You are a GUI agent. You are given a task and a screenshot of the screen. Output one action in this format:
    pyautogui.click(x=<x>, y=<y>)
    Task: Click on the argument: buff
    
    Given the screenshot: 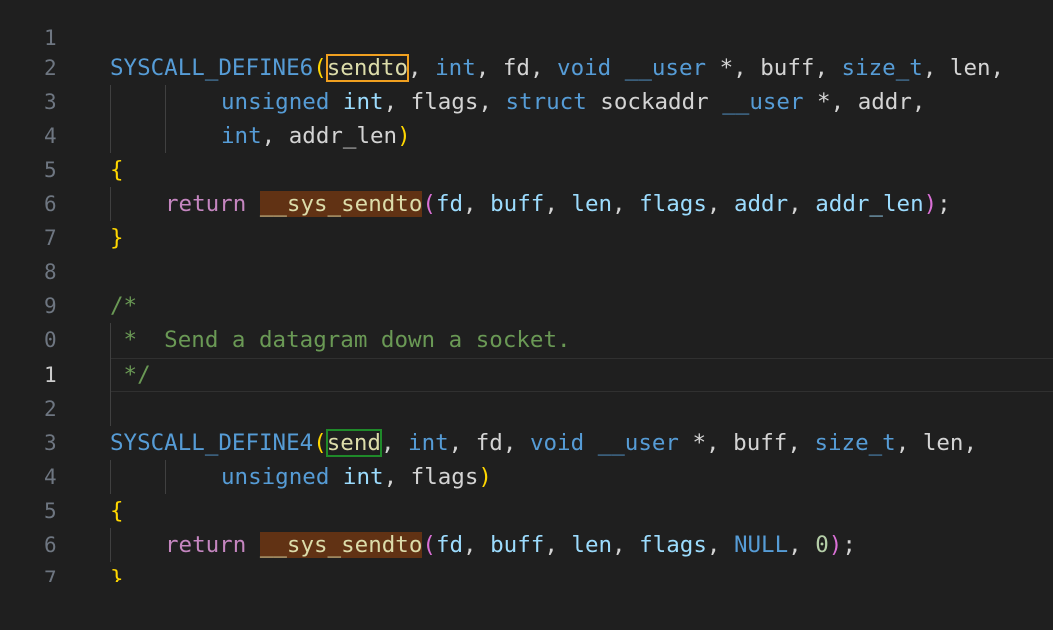 What is the action you would take?
    pyautogui.click(x=517, y=545)
    